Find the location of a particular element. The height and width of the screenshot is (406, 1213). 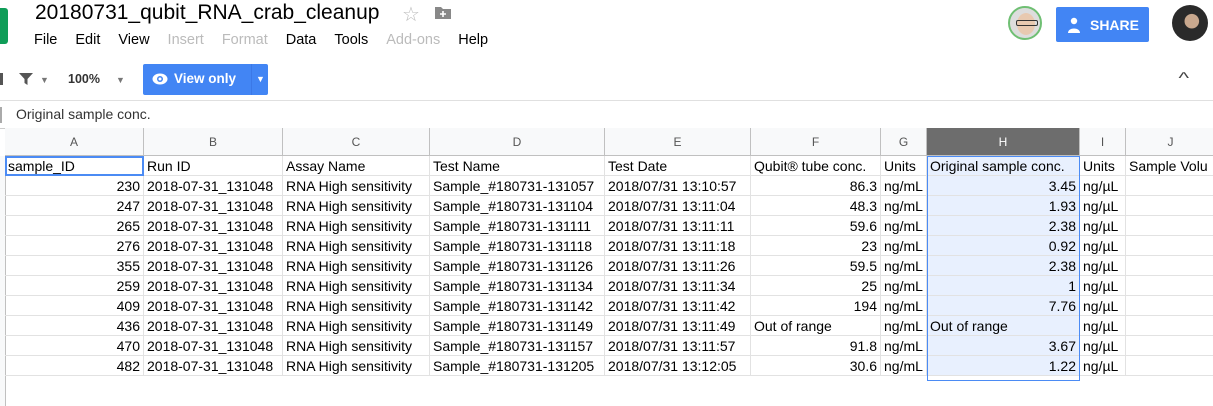

header-cell: Test Date is located at coordinates (678, 166).